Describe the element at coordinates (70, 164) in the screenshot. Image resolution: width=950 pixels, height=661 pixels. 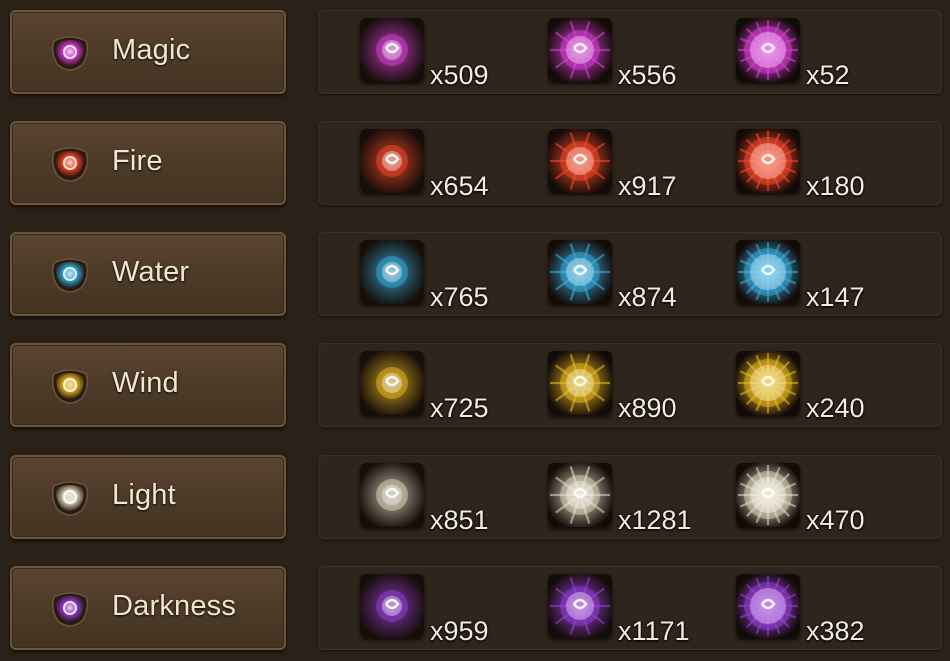
I see `fire-attribute-icon` at that location.